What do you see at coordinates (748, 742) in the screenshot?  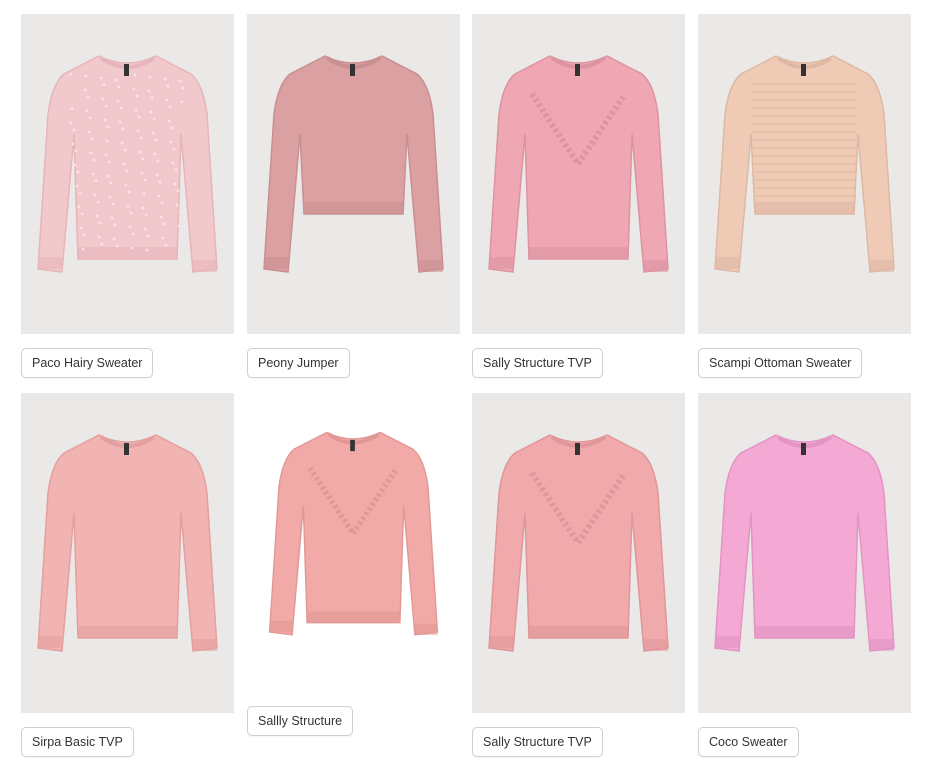 I see `product-tag-8: Coco Sweater` at bounding box center [748, 742].